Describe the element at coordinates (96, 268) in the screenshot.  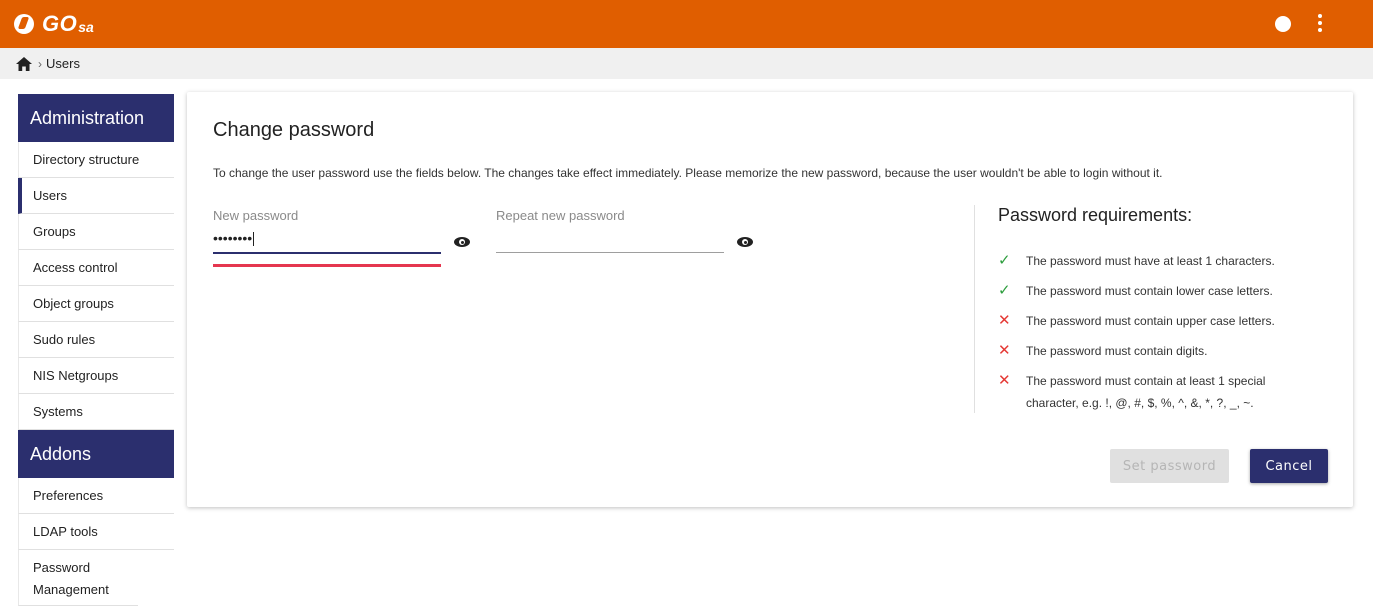
I see `sidebar-item-access-control: Access control` at that location.